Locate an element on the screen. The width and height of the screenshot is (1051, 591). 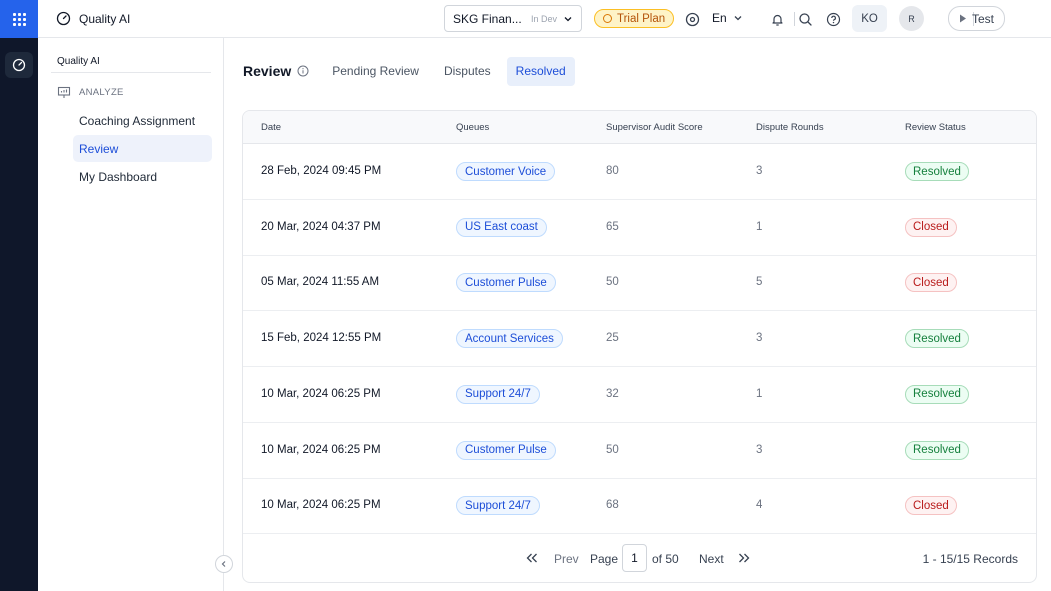
cell-score: 80 is located at coordinates (612, 171).